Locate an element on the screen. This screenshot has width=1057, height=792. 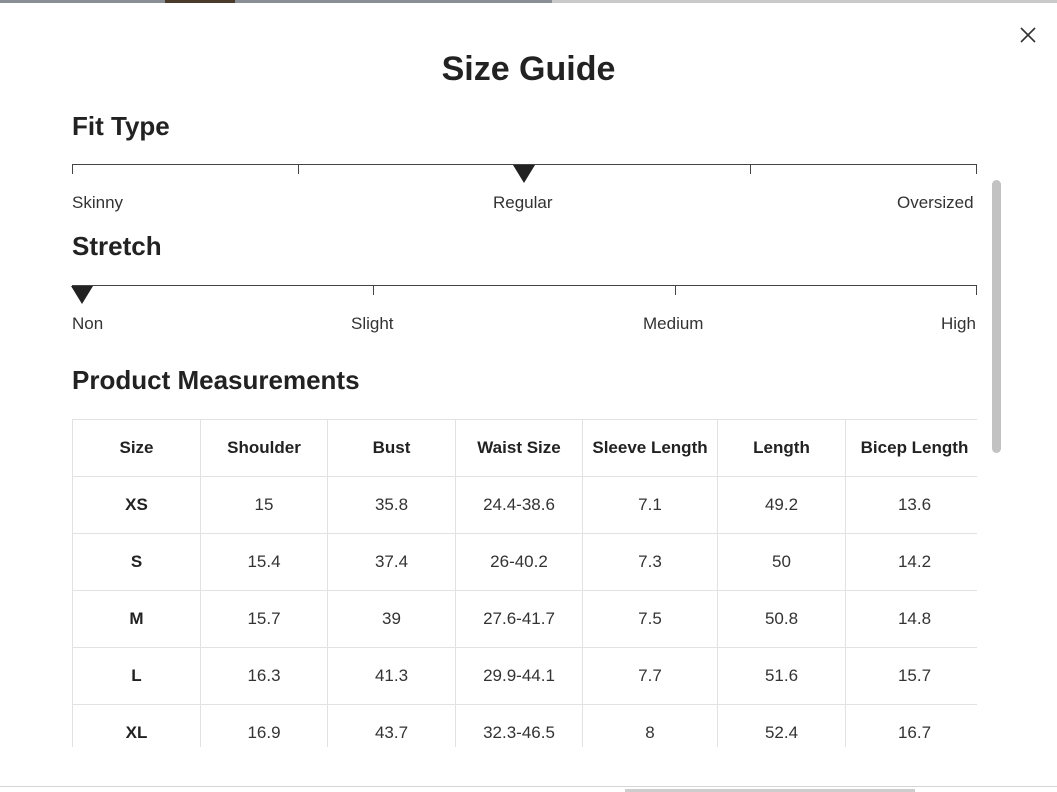
column-header-bicep-length: Bicep Length is located at coordinates (911, 448).